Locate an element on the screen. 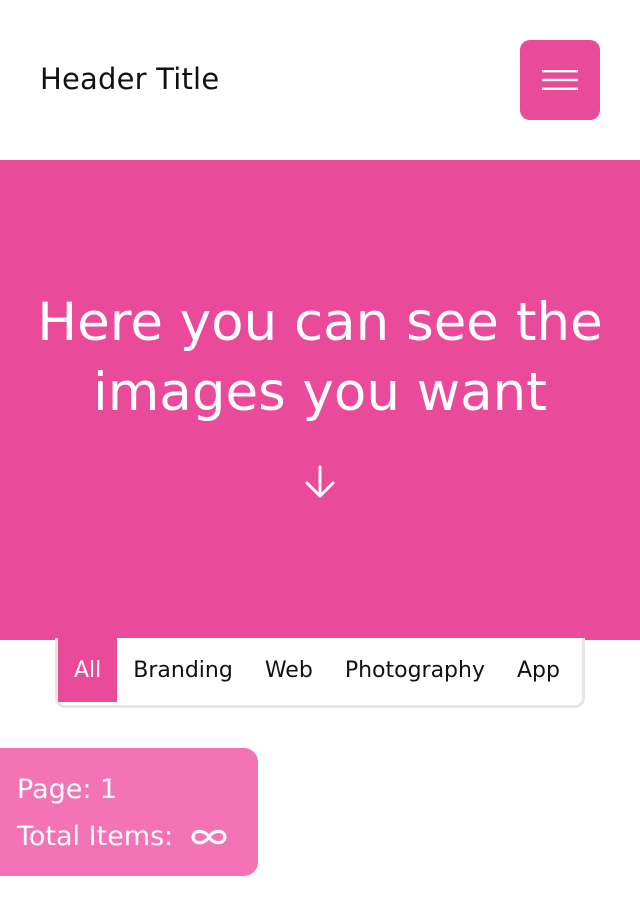 The height and width of the screenshot is (908, 640). filter-tab-all: All is located at coordinates (88, 670).